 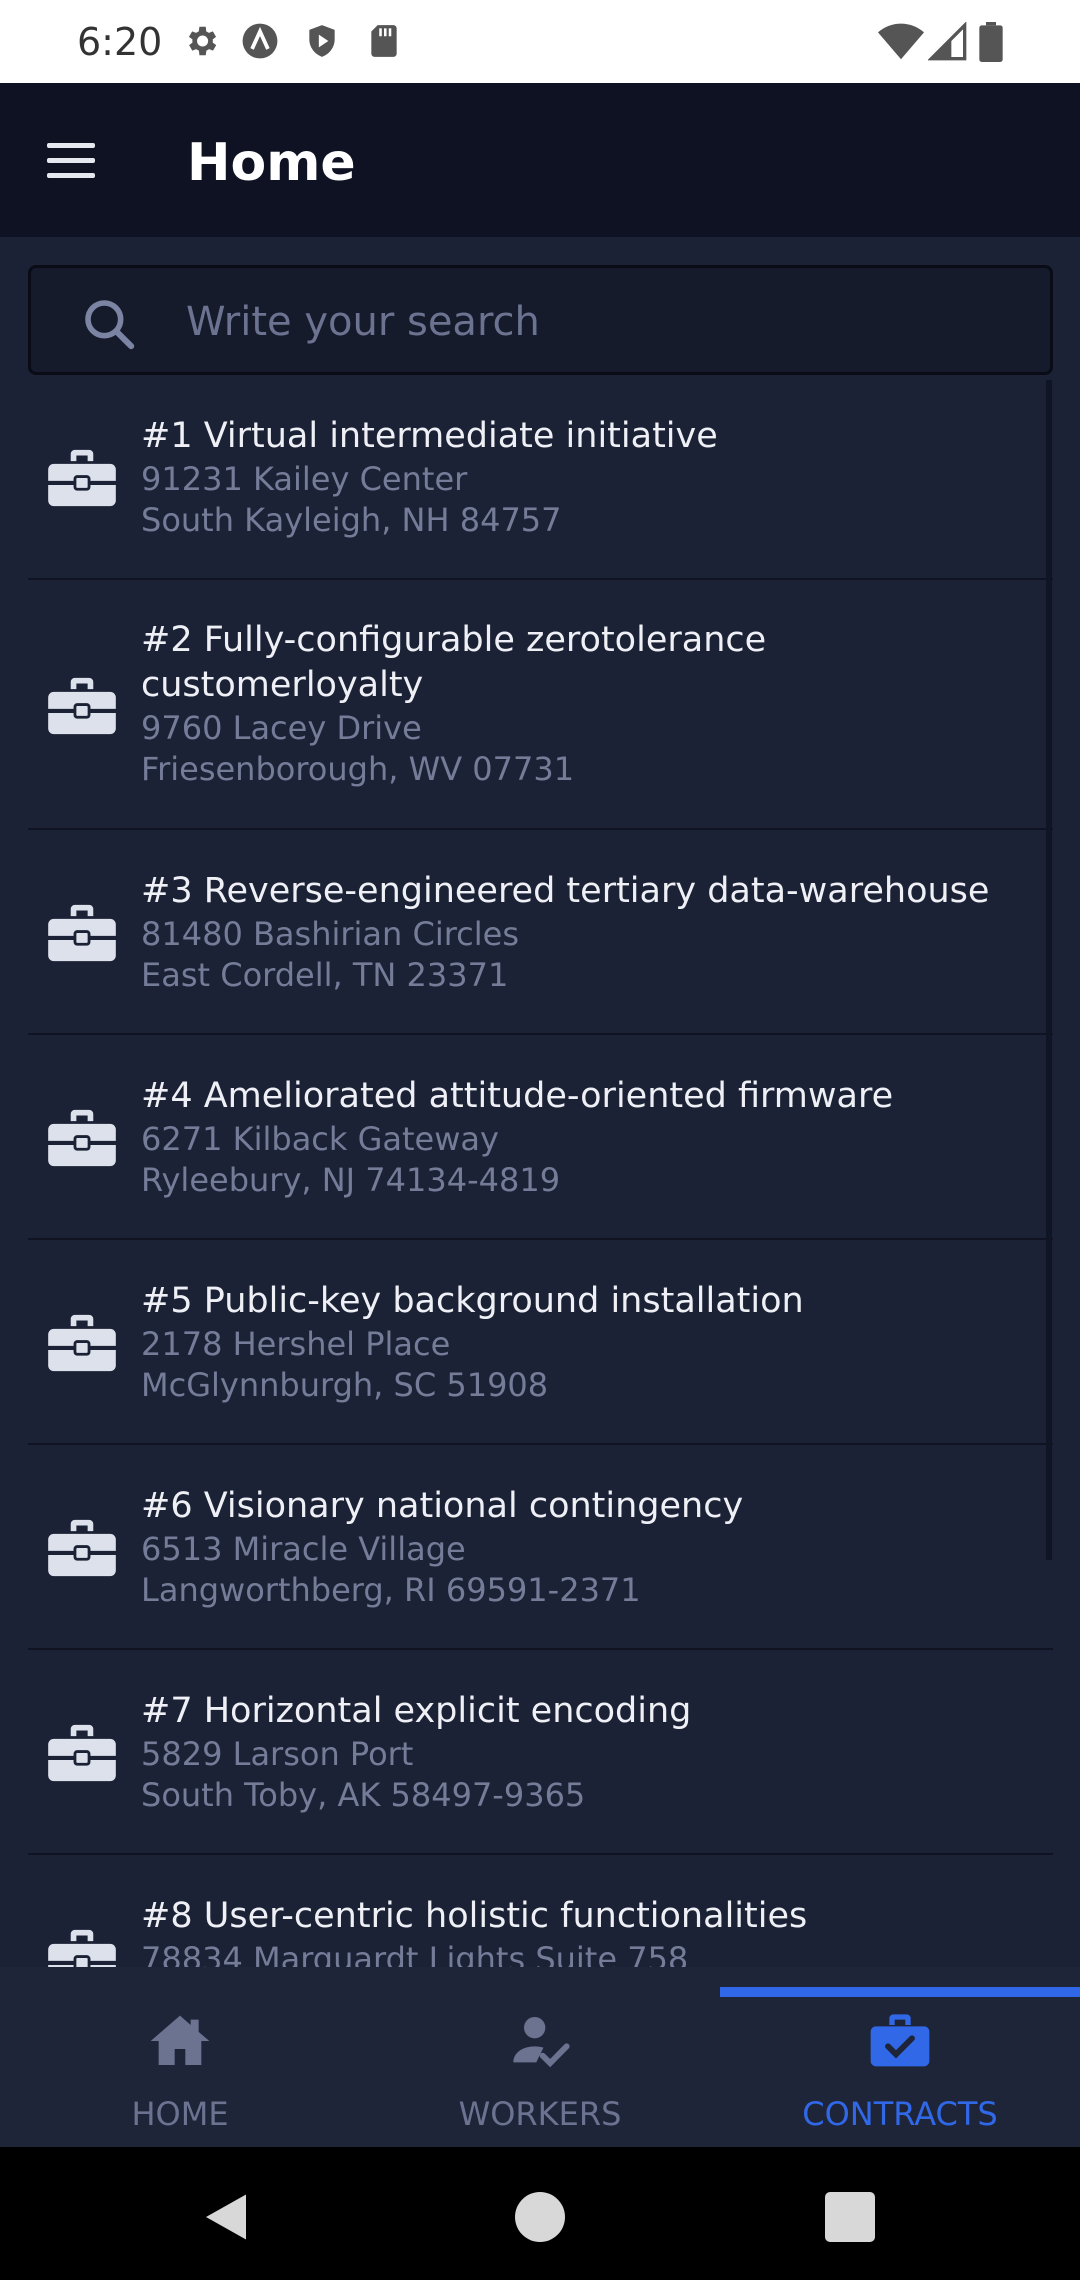 What do you see at coordinates (900, 2040) in the screenshot?
I see `briefcase-check-icon` at bounding box center [900, 2040].